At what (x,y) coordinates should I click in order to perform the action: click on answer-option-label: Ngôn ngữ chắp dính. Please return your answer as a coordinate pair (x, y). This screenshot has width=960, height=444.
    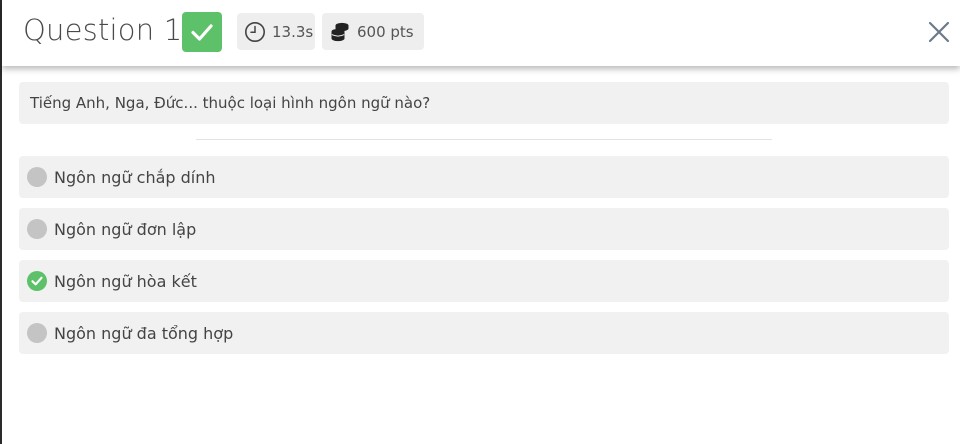
    Looking at the image, I should click on (135, 177).